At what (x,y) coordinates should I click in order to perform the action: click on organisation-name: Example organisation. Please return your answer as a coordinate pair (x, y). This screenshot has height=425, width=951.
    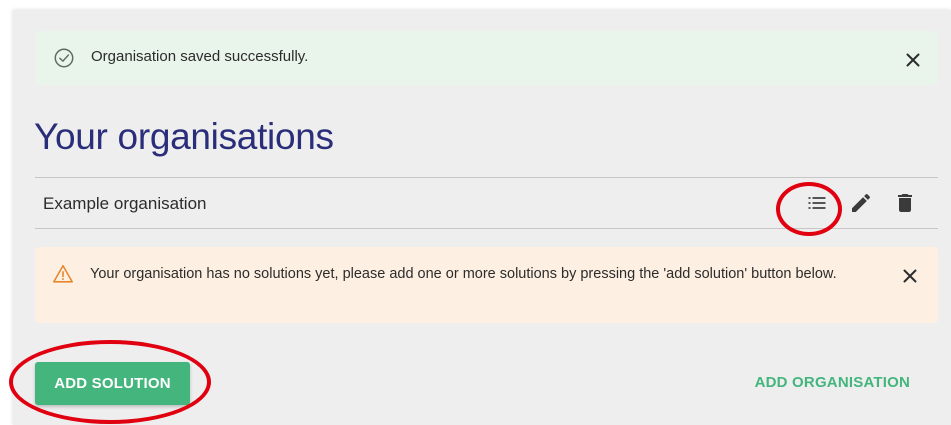
    Looking at the image, I should click on (125, 203).